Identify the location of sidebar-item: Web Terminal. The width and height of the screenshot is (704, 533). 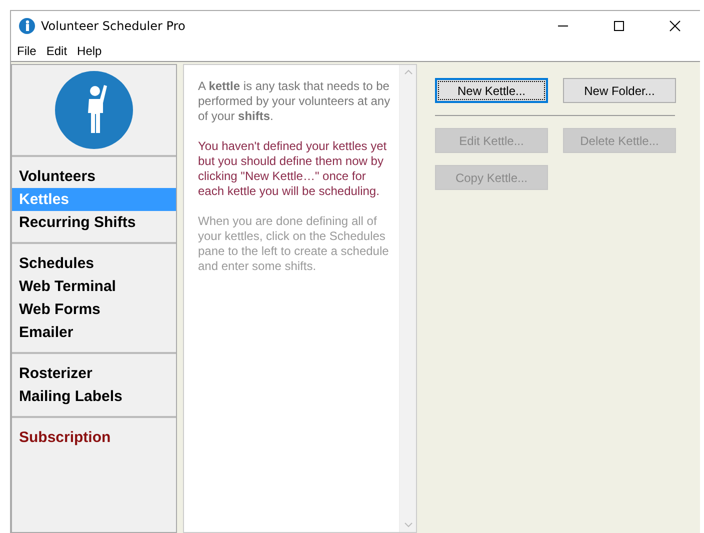
(94, 286).